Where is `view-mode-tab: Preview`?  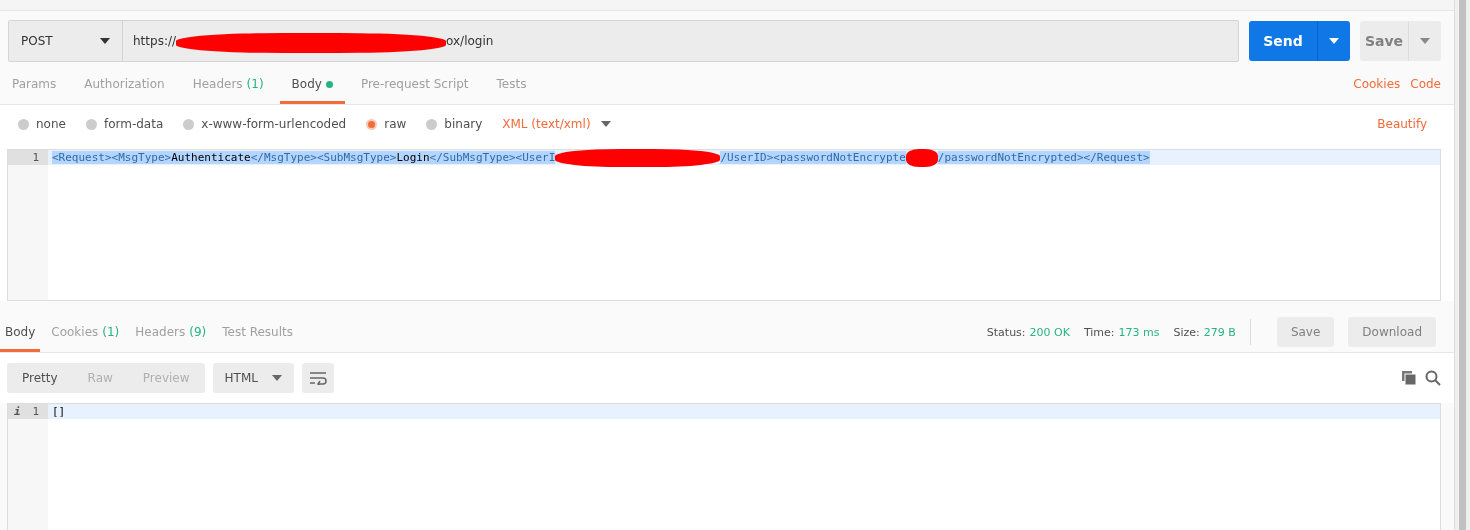 view-mode-tab: Preview is located at coordinates (166, 378).